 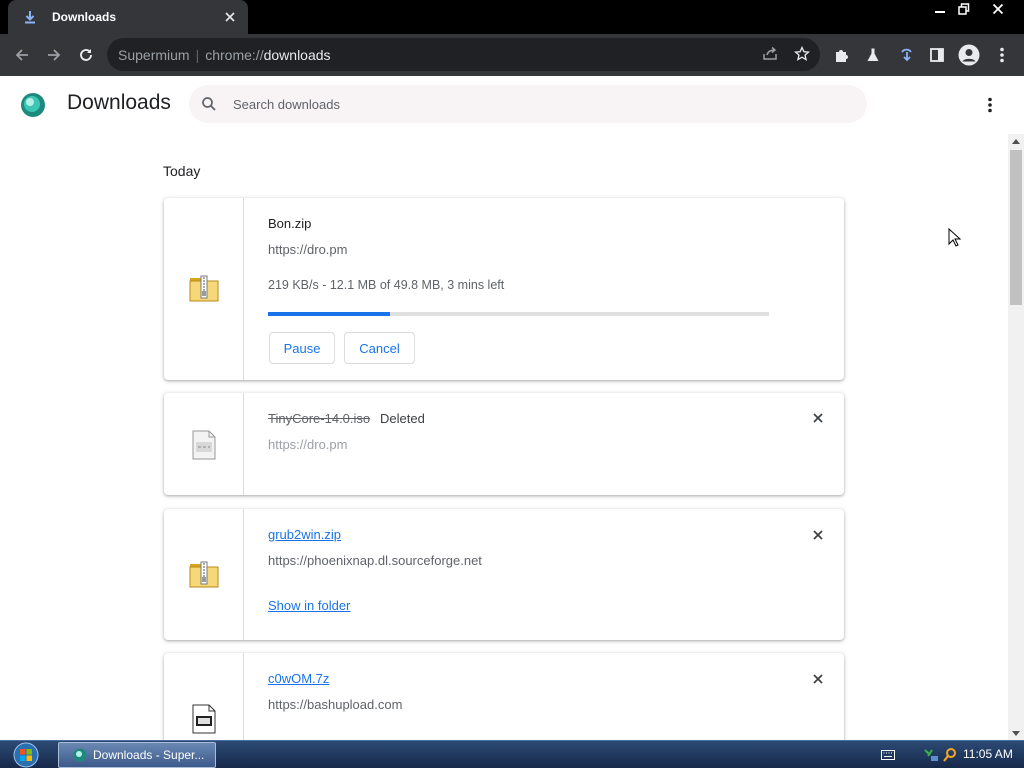 What do you see at coordinates (80, 755) in the screenshot?
I see `supermium-taskbar-icon` at bounding box center [80, 755].